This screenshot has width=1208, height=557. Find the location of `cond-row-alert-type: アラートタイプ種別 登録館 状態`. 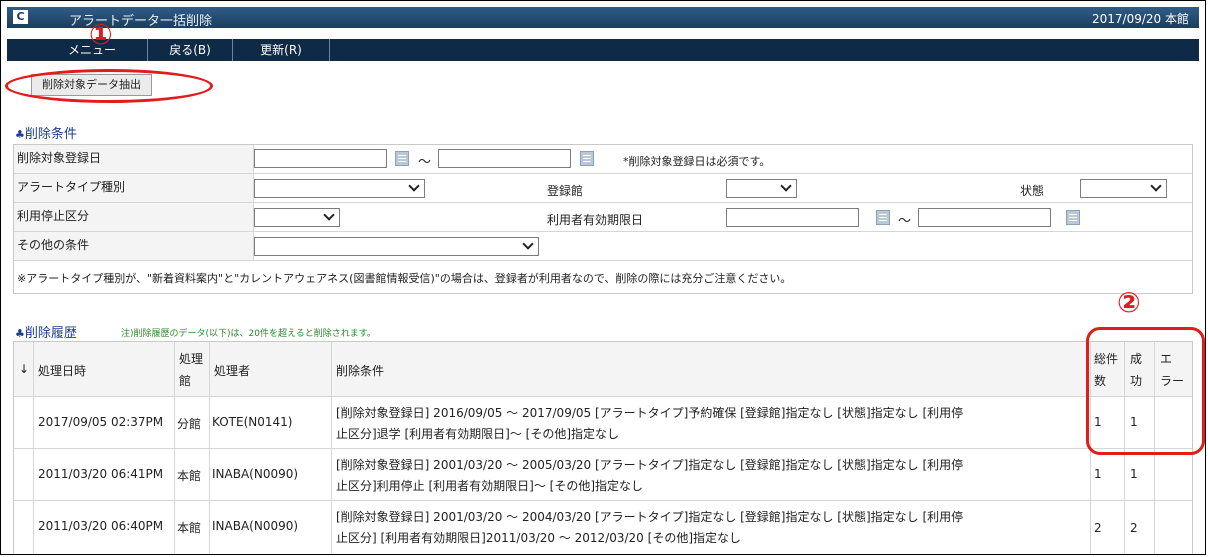

cond-row-alert-type: アラートタイプ種別 登録館 状態 is located at coordinates (603, 188).